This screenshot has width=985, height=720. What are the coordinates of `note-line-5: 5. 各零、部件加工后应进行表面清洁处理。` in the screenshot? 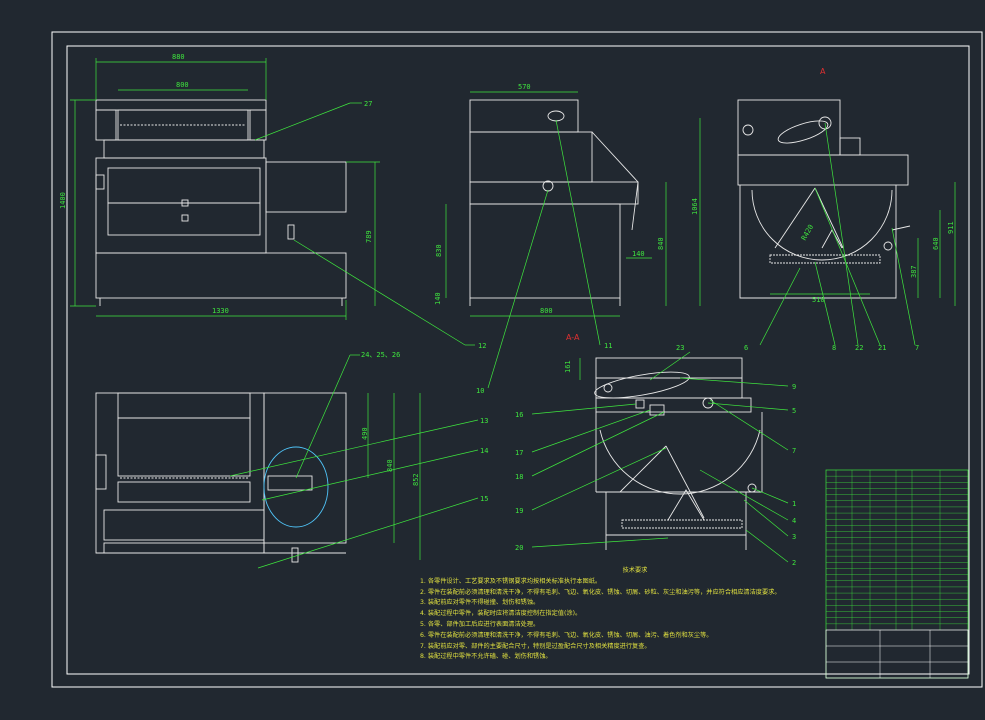 It's located at (480, 624).